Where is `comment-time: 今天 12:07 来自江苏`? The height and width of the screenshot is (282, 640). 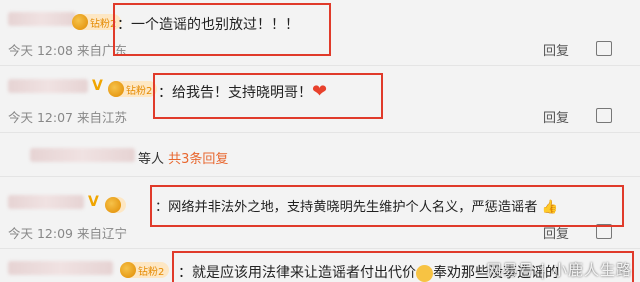 comment-time: 今天 12:07 来自江苏 is located at coordinates (67, 117).